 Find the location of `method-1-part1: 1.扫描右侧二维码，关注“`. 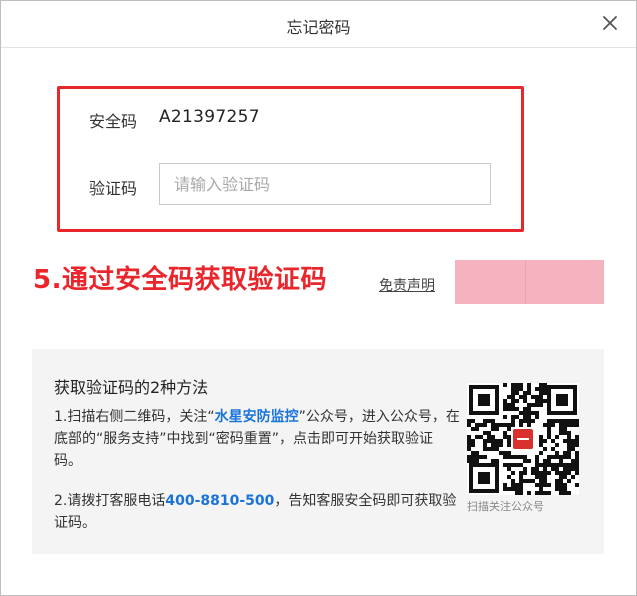

method-1-part1: 1.扫描右侧二维码，关注“ is located at coordinates (134, 417).